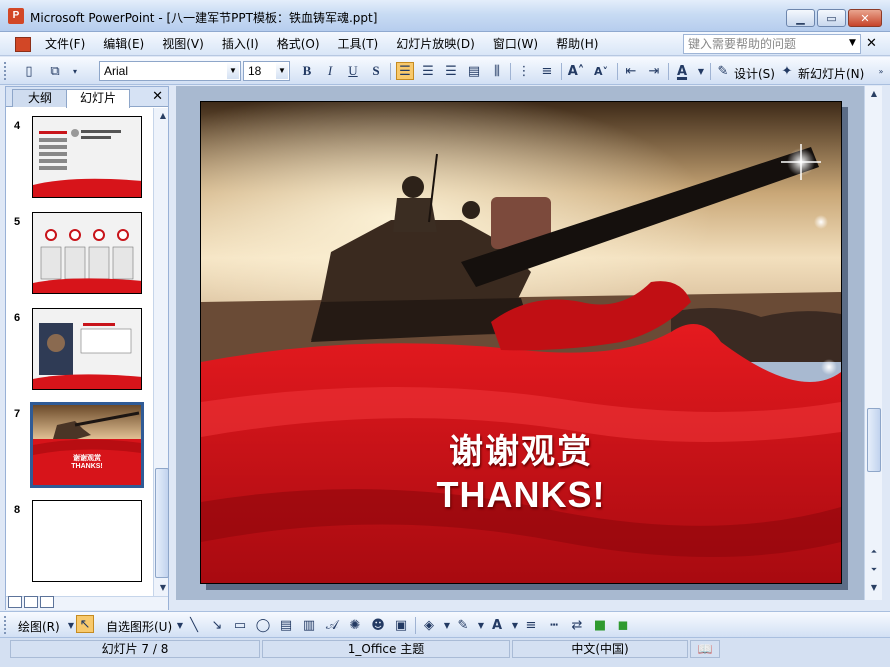  What do you see at coordinates (263, 625) in the screenshot?
I see `oval-tool-icon: ◯` at bounding box center [263, 625].